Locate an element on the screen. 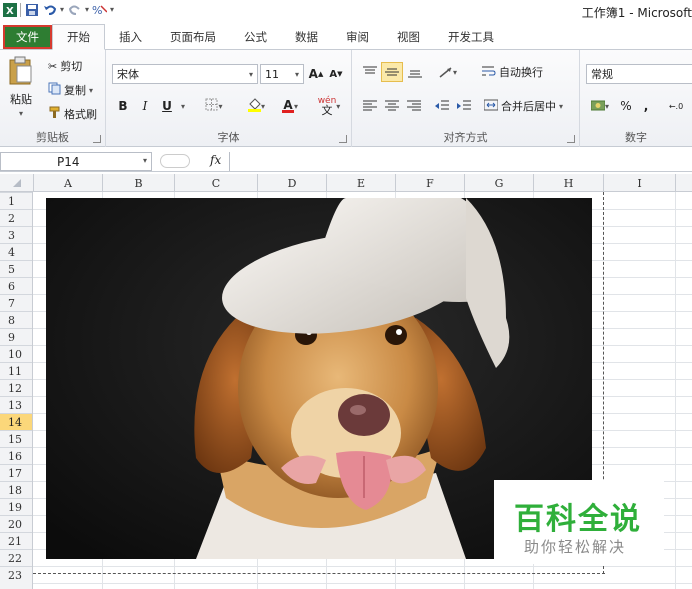 The width and height of the screenshot is (692, 589). align-right-button is located at coordinates (414, 106).